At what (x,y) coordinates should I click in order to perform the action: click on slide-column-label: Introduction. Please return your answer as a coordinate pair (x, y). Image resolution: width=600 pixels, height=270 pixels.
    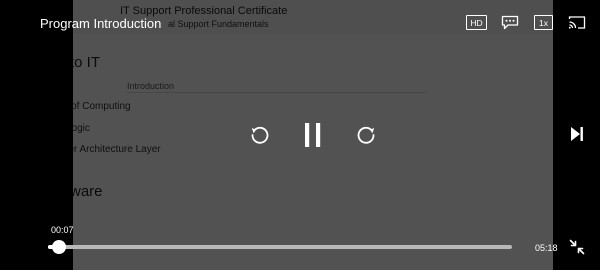
    Looking at the image, I should click on (151, 86).